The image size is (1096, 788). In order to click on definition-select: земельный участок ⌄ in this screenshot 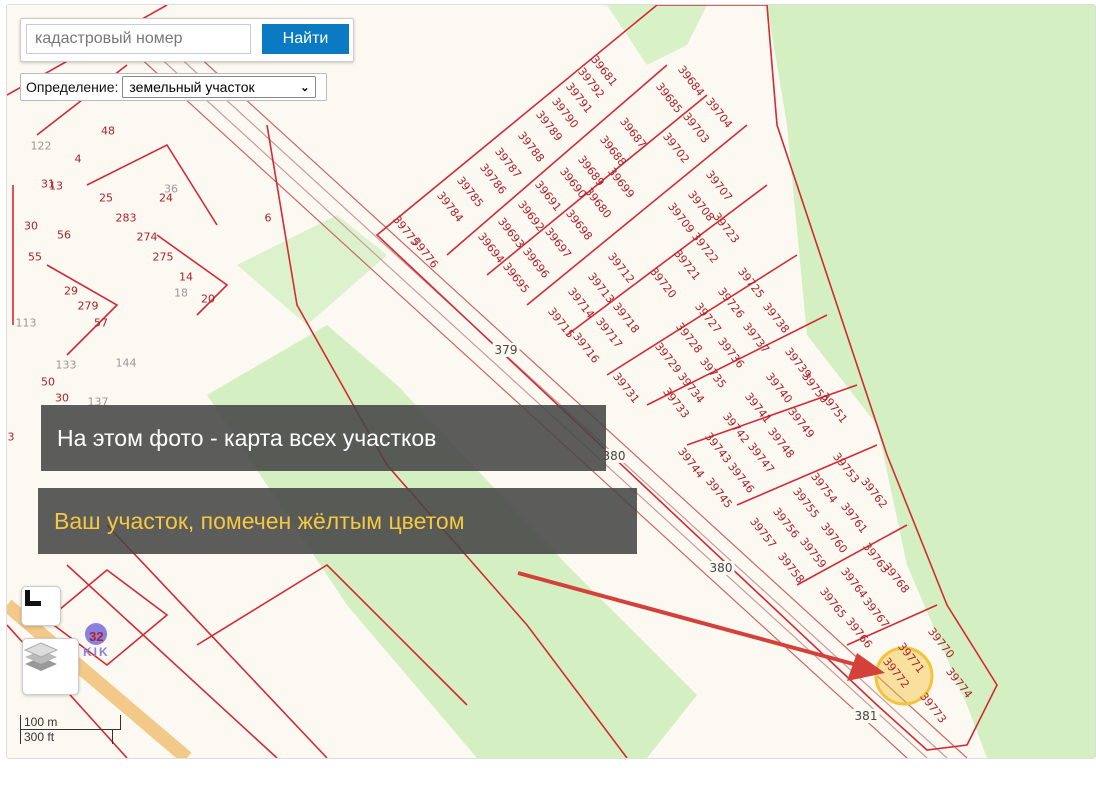, I will do `click(219, 87)`.